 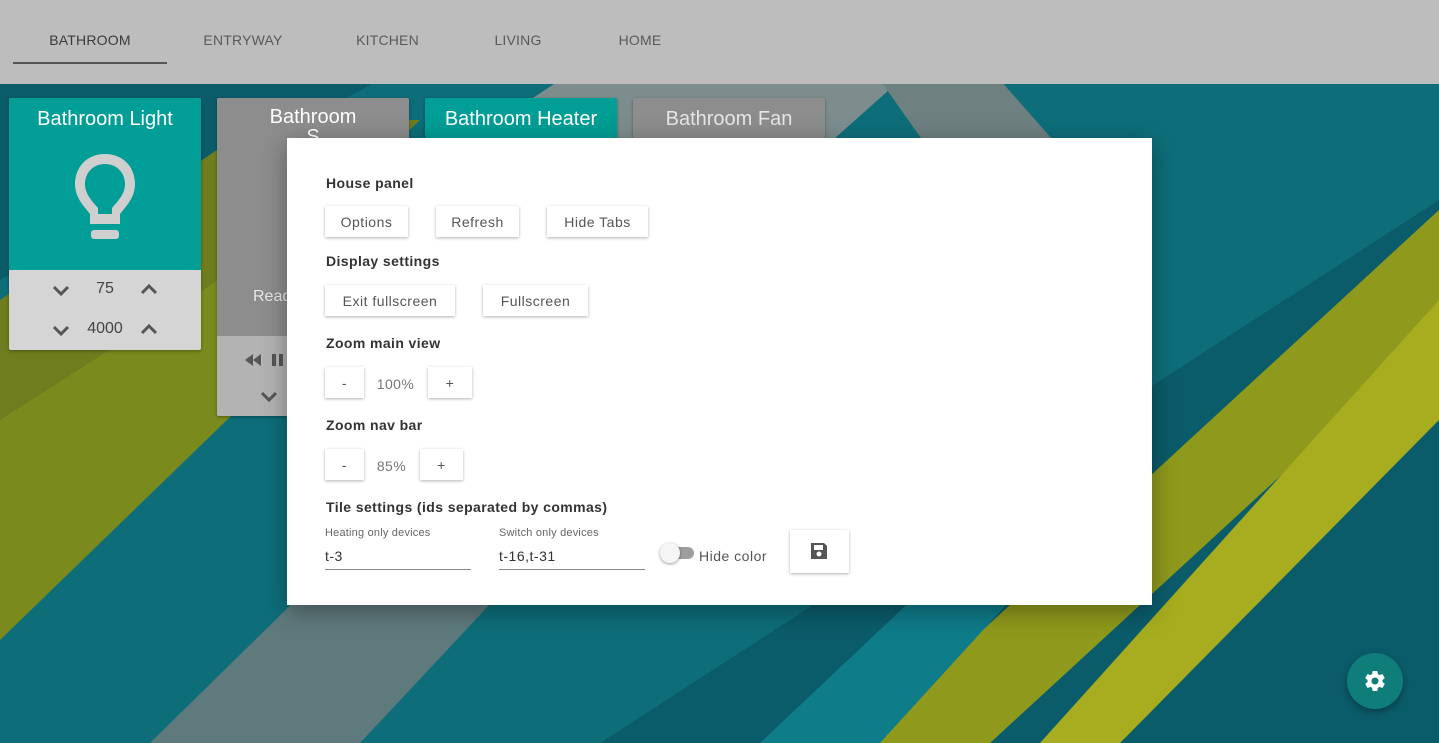 What do you see at coordinates (344, 464) in the screenshot?
I see `zoom-nav-minus-button: -` at bounding box center [344, 464].